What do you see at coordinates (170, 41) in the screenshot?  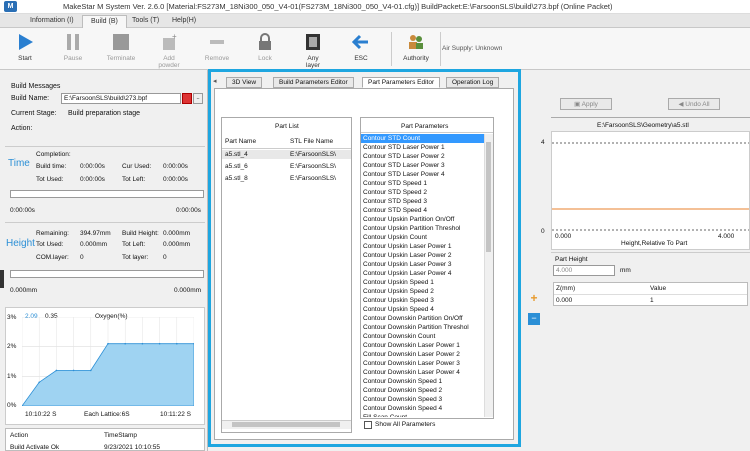 I see `add-powder-icon: +` at bounding box center [170, 41].